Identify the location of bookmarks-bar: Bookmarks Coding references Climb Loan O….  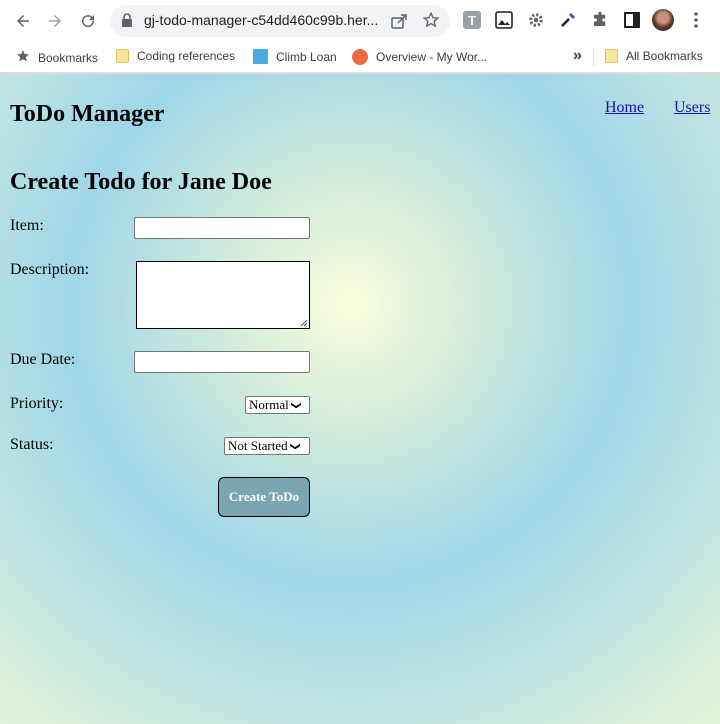
(360, 57).